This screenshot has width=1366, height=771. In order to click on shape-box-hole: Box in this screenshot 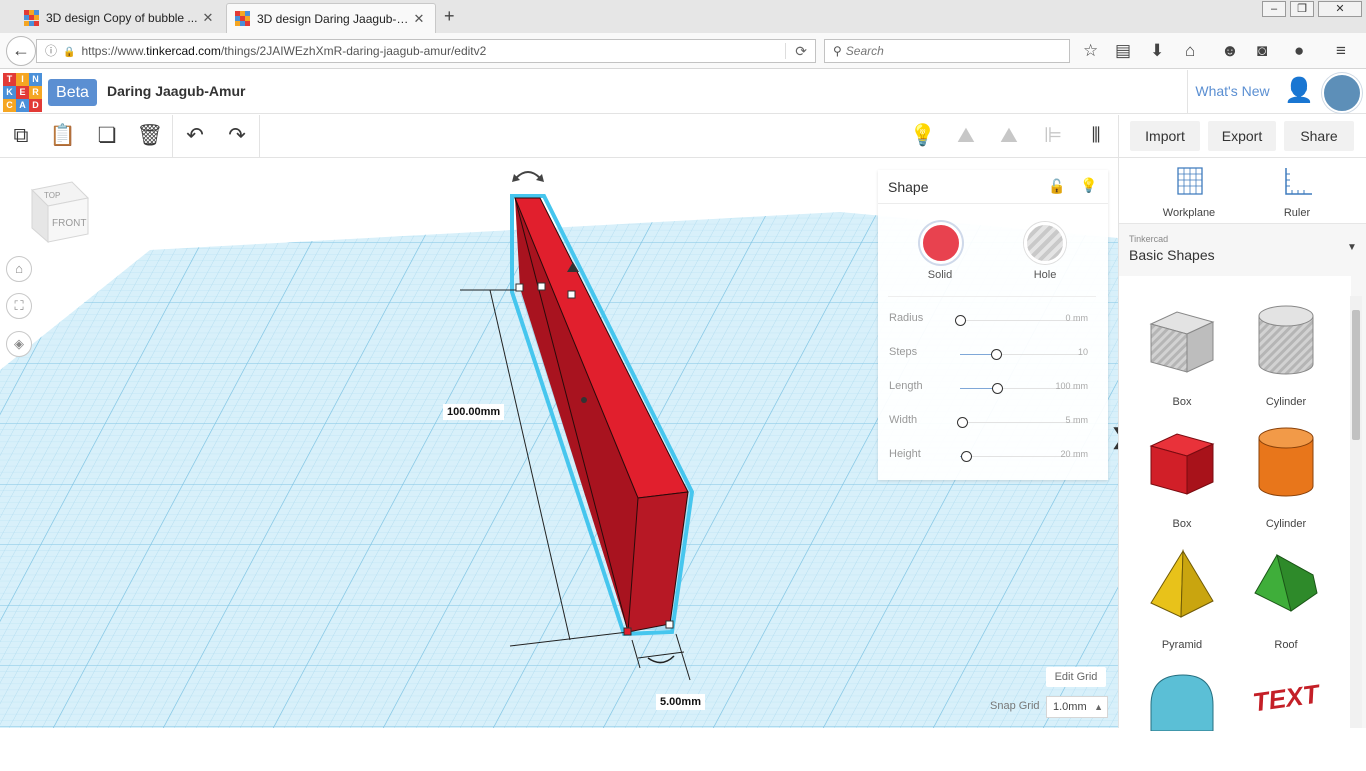, I will do `click(1182, 353)`.